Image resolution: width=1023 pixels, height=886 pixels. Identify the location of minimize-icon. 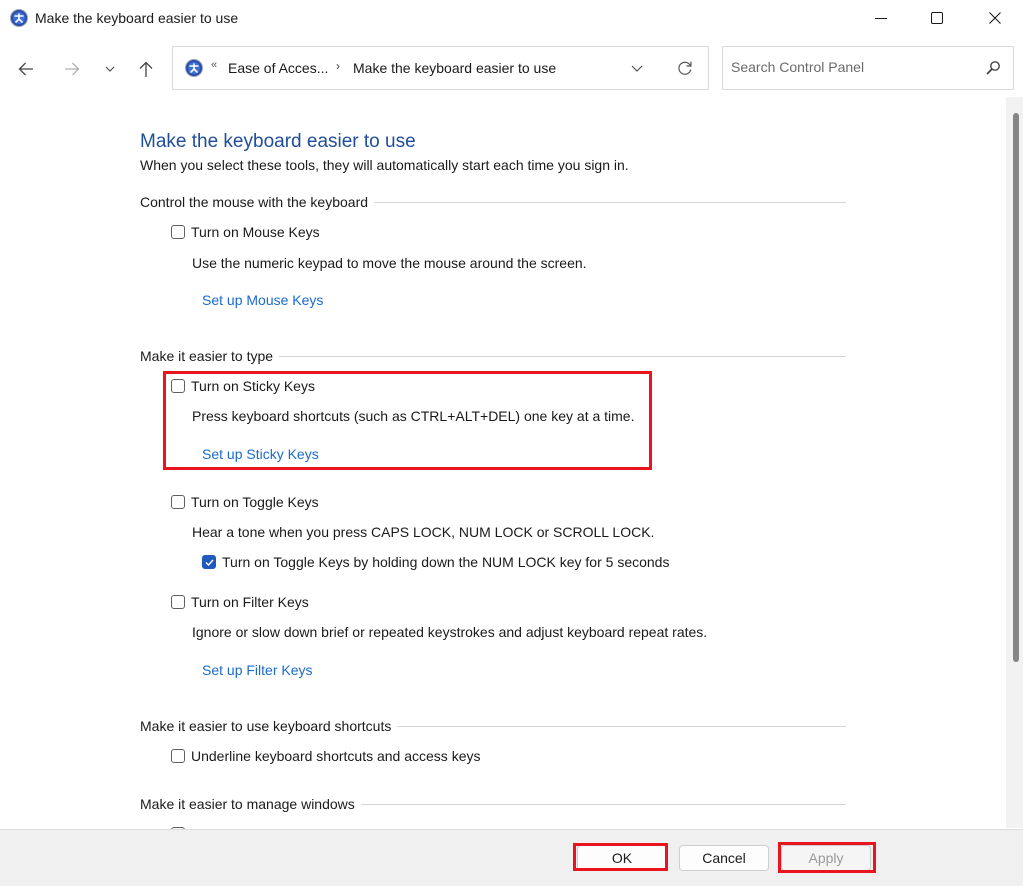
(881, 18).